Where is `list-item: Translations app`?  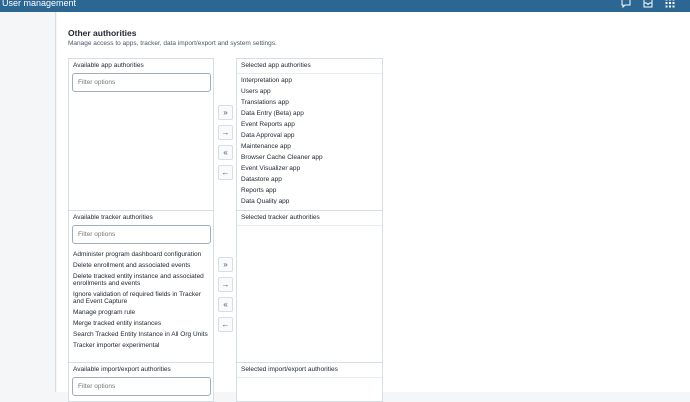 list-item: Translations app is located at coordinates (282, 102).